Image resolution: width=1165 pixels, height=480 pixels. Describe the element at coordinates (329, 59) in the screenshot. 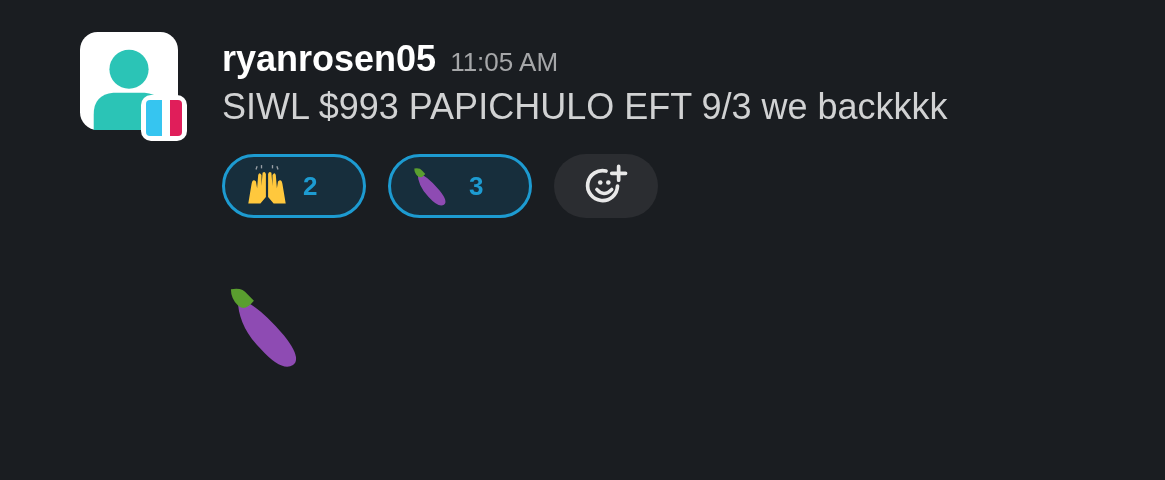

I see `author-name: ryanrosen05` at that location.